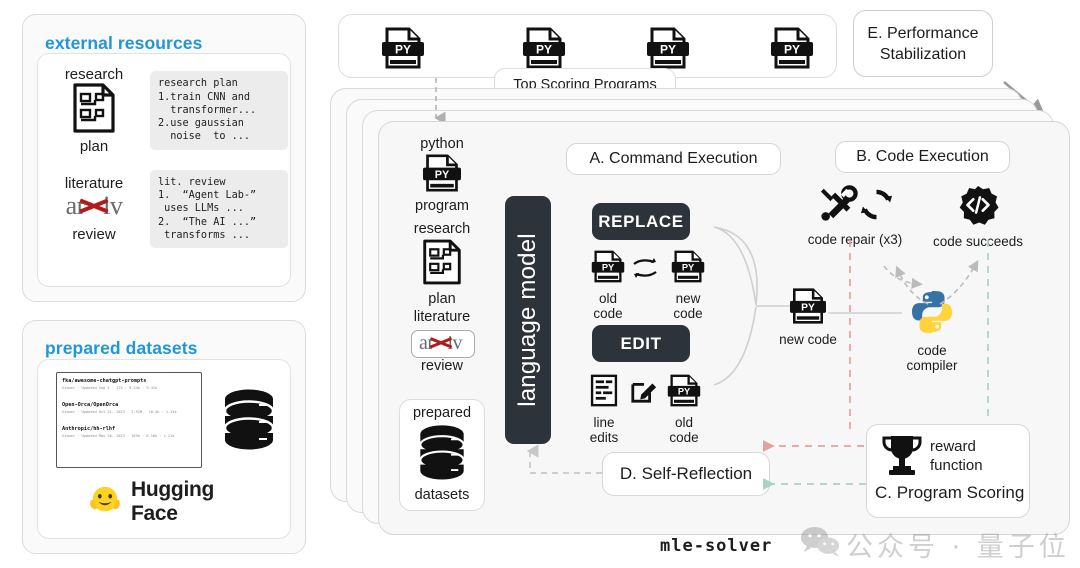 The width and height of the screenshot is (1080, 568). Describe the element at coordinates (442, 144) in the screenshot. I see `python-program-label-top: python` at that location.